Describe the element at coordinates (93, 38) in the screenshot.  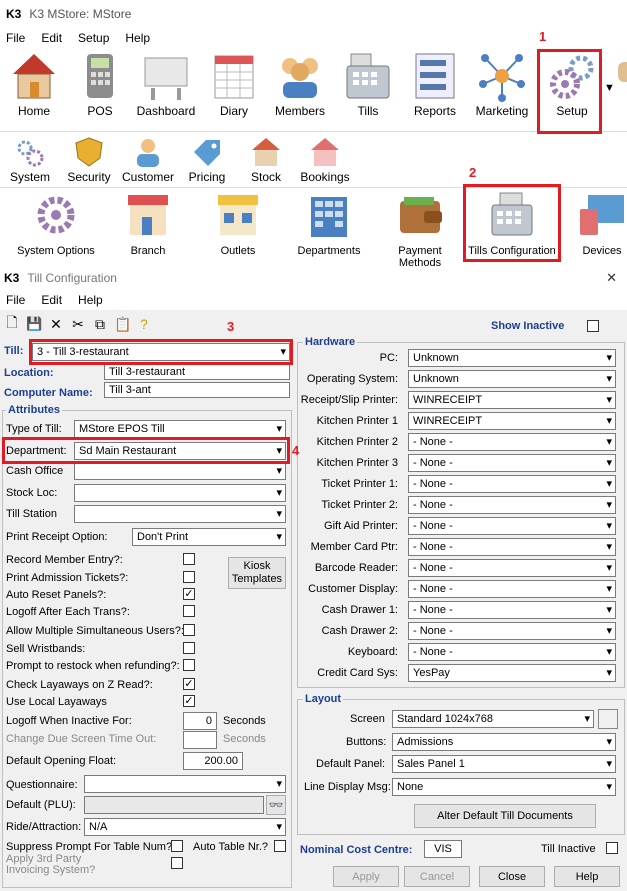
I see `menu-setup: Setup` at that location.